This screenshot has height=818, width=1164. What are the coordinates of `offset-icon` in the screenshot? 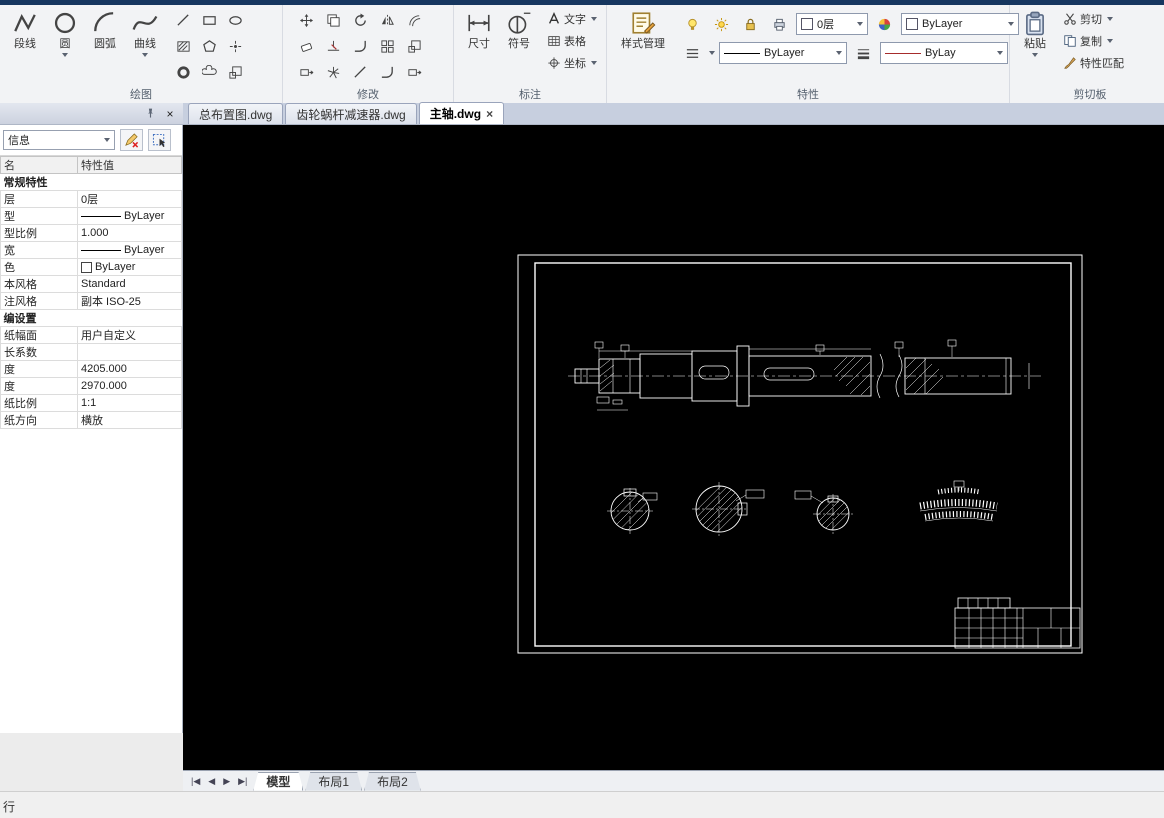 It's located at (415, 20).